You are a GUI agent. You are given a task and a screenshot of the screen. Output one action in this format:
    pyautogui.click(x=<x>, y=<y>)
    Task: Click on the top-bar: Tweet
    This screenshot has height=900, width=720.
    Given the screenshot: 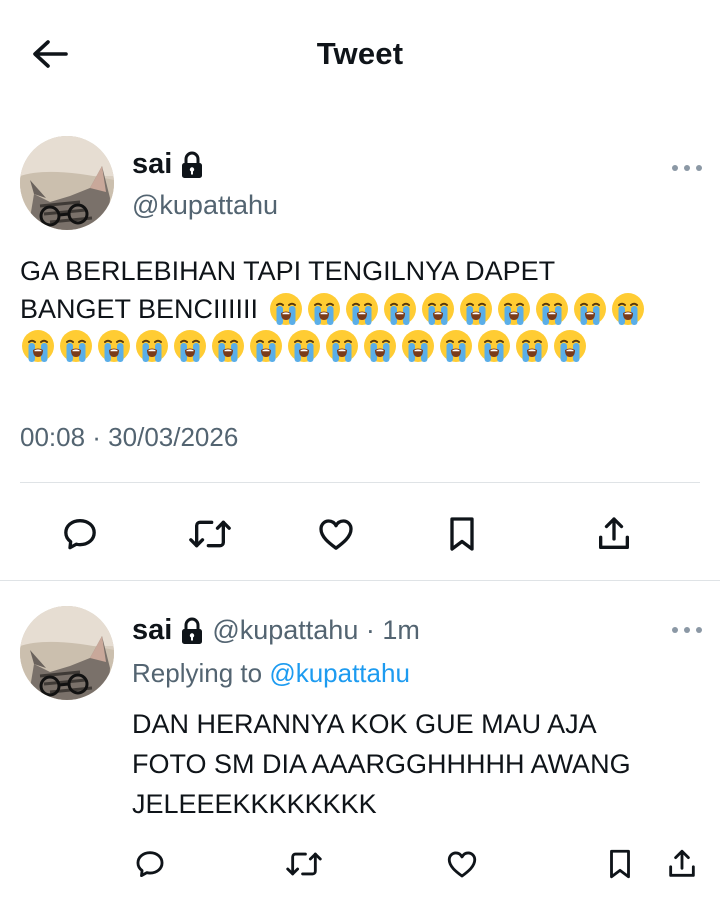 What is the action you would take?
    pyautogui.click(x=360, y=55)
    